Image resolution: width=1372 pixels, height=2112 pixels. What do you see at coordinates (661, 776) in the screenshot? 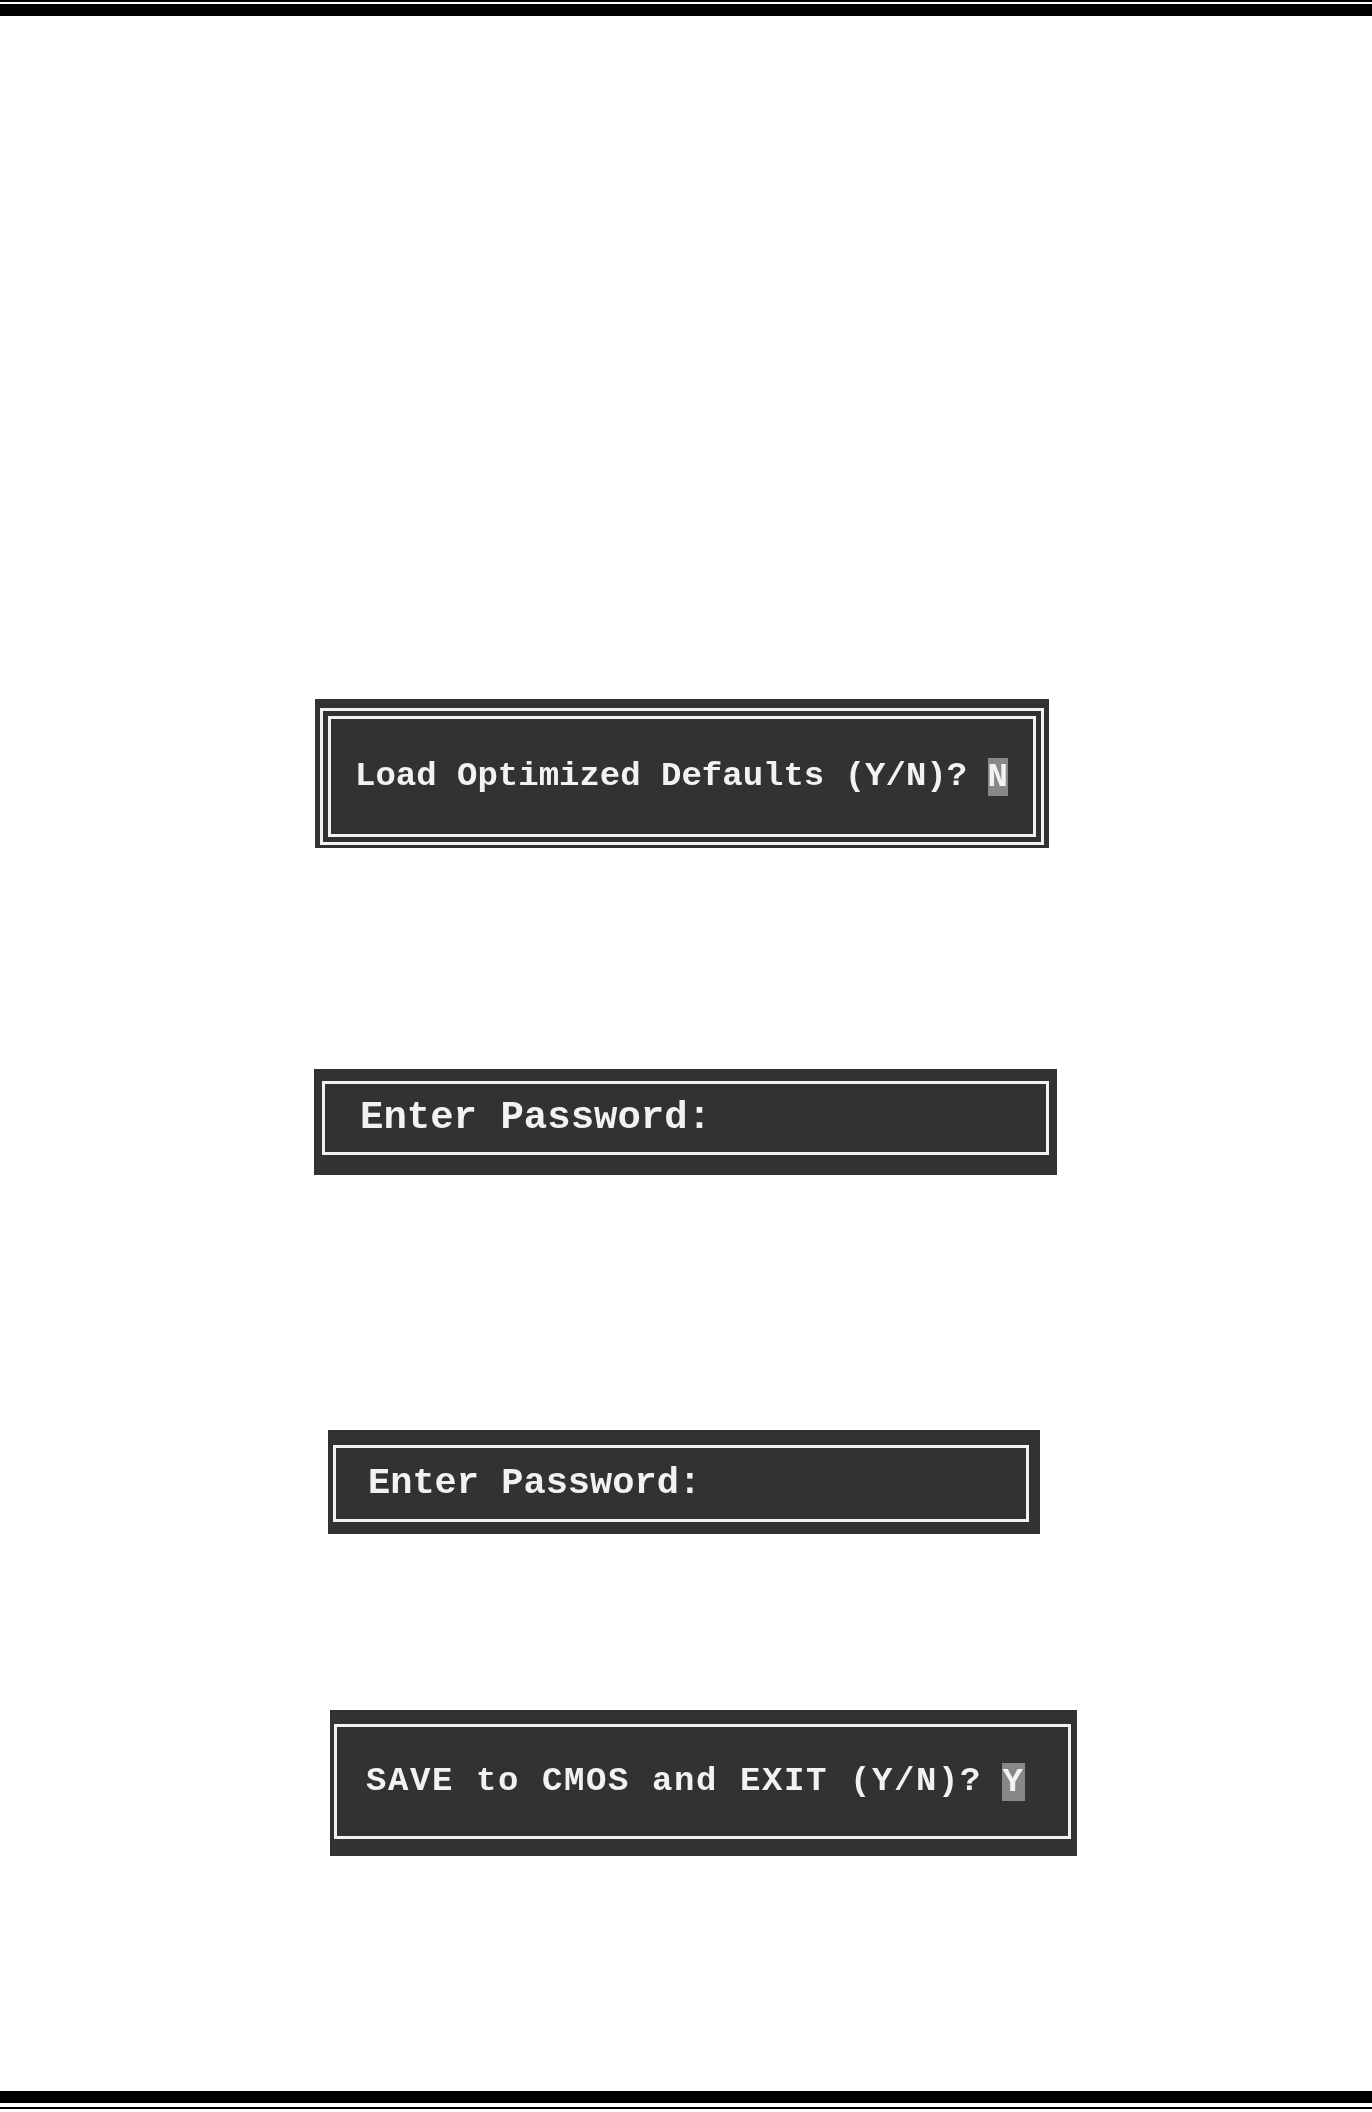
I see `prompt-text: Load Optimized Defaults (Y/N)?` at bounding box center [661, 776].